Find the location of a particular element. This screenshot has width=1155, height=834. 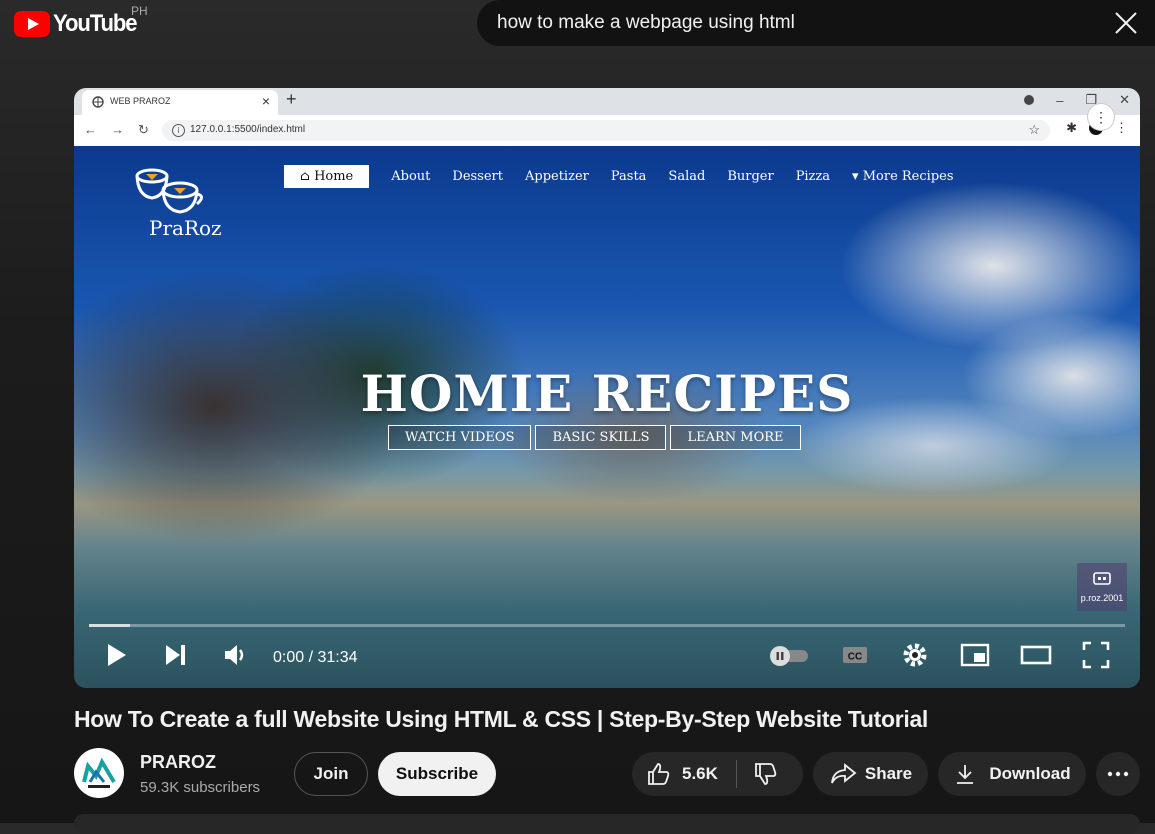

site-nav-salad: Salad is located at coordinates (687, 176).